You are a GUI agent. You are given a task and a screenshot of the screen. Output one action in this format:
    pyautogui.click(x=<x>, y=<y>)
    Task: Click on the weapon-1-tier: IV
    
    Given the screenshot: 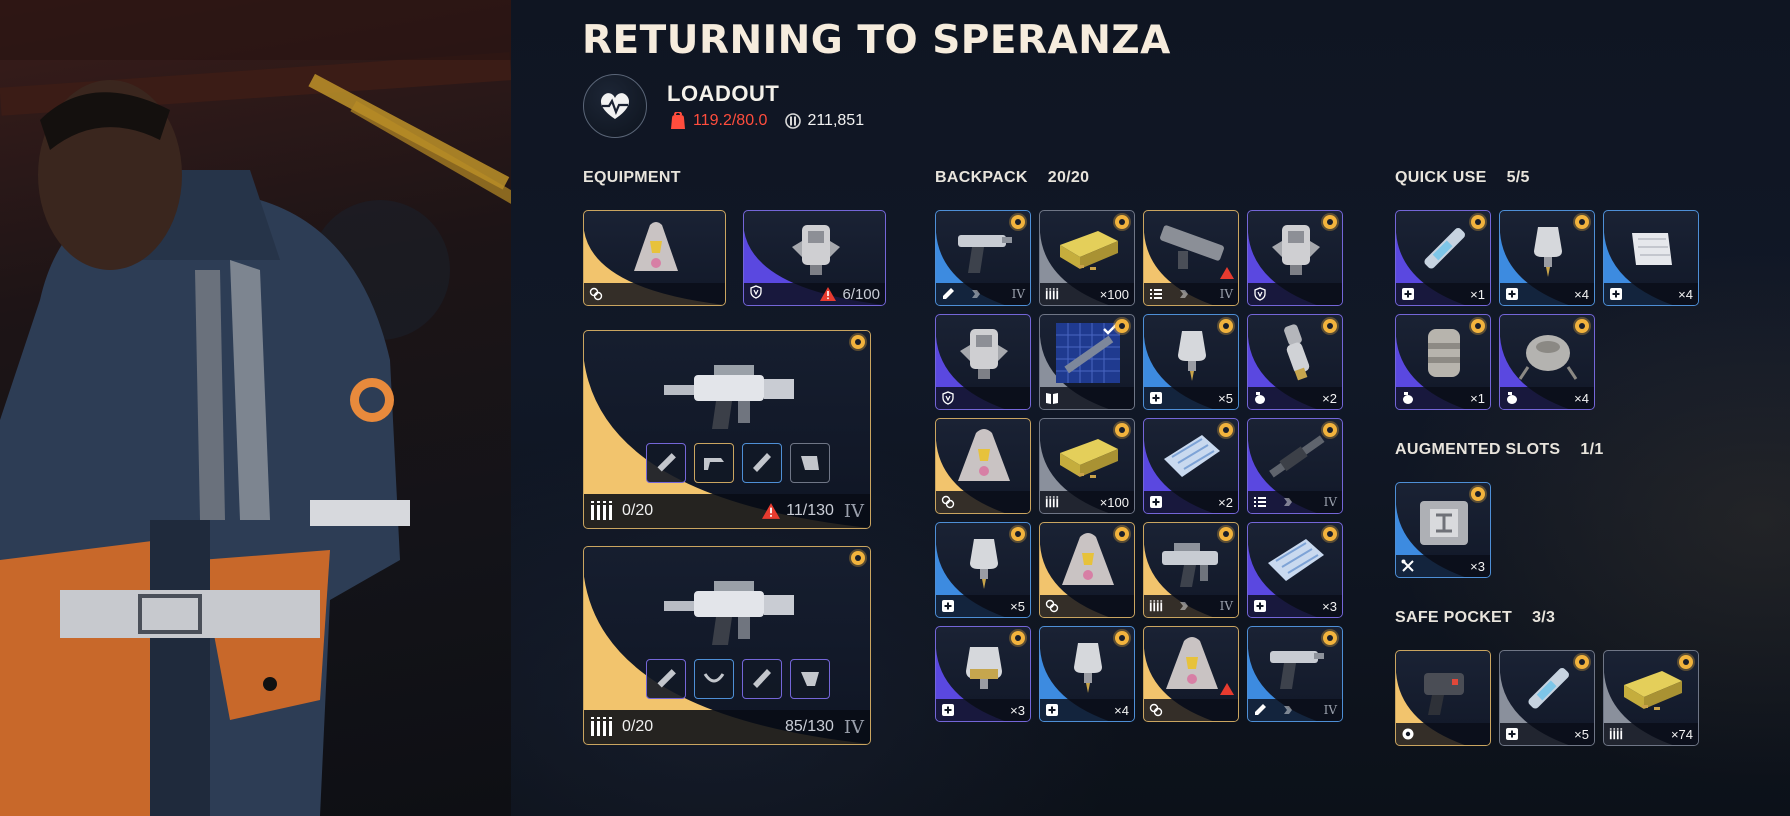 What is the action you would take?
    pyautogui.click(x=853, y=511)
    